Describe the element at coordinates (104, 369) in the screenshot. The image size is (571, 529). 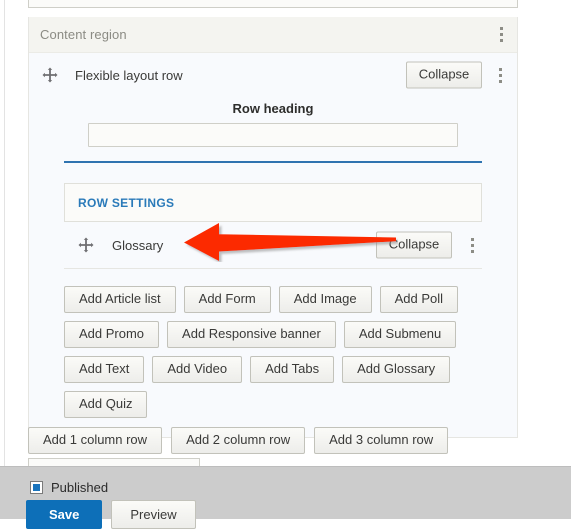
I see `add-text-button: Add Text` at that location.